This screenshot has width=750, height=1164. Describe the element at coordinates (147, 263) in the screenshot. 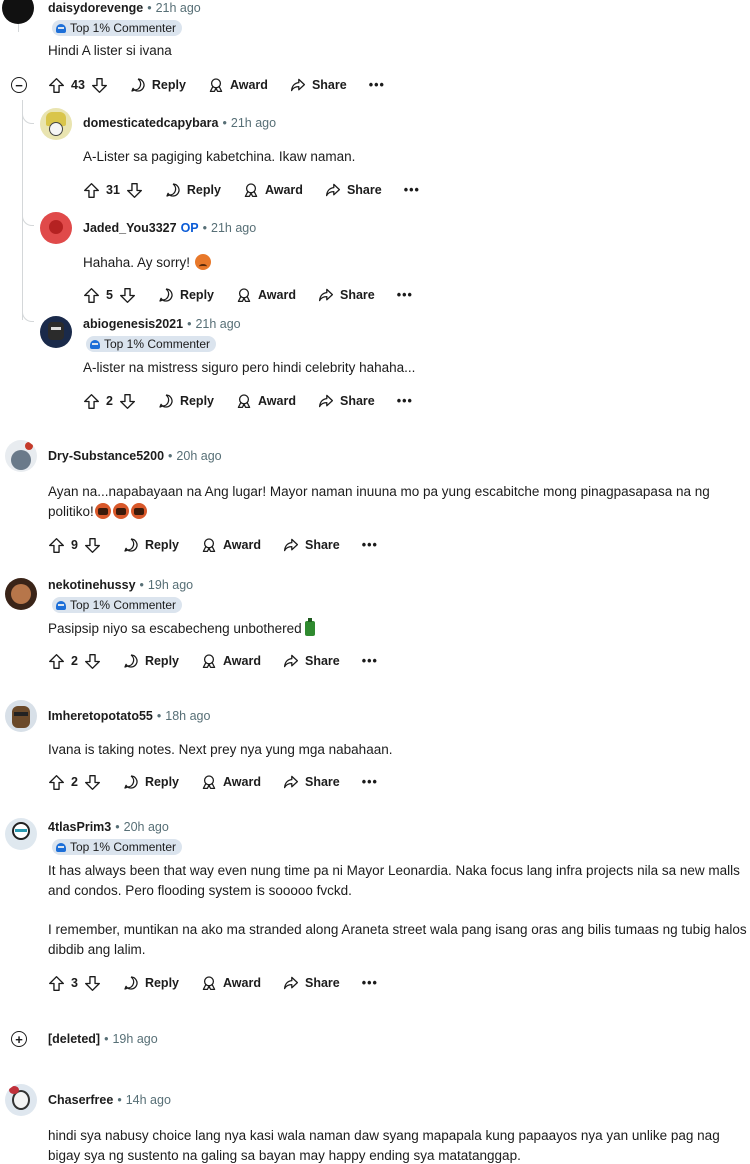

I see `comment-body: Hahaha. Ay sorry!` at that location.